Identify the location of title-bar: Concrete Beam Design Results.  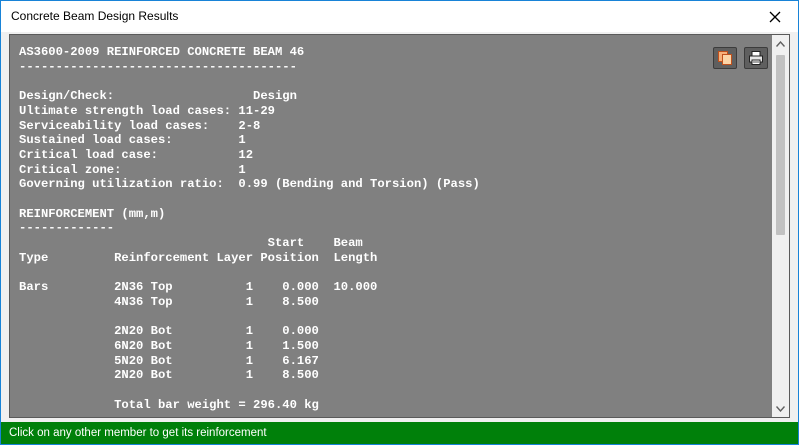
(399, 16).